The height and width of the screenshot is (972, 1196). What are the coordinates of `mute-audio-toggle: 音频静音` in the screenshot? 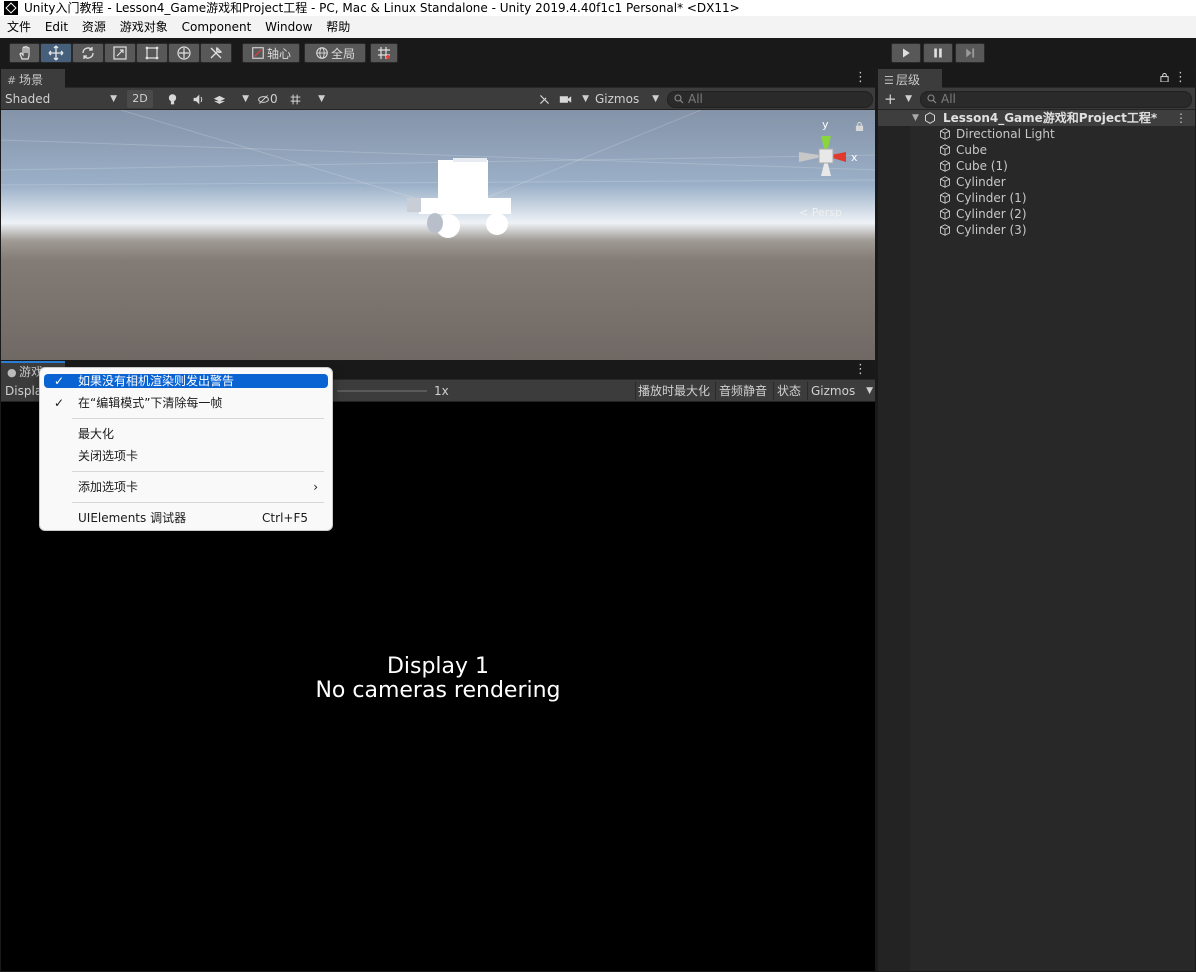 It's located at (743, 391).